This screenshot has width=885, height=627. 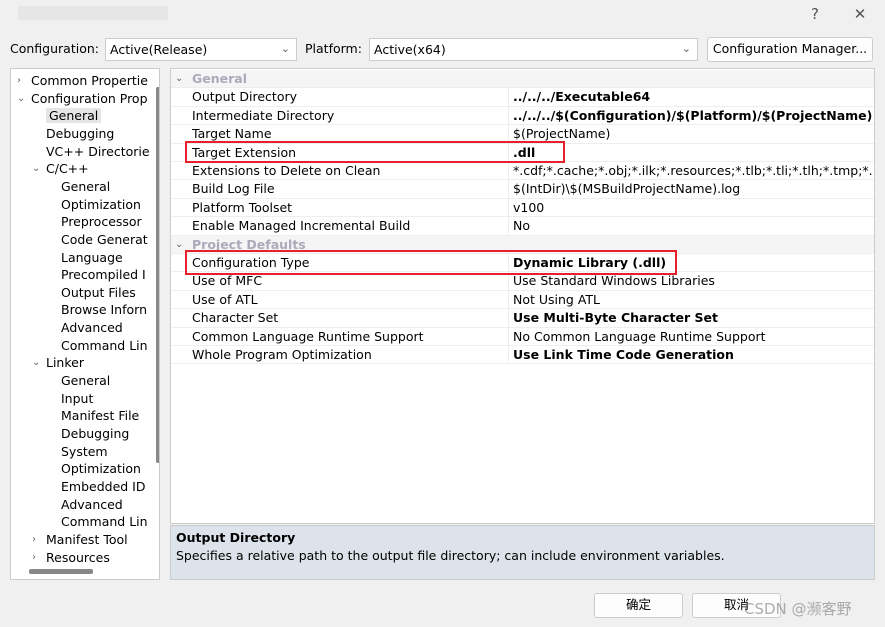 I want to click on property-name: Common Language Runtime Support, so click(x=308, y=336).